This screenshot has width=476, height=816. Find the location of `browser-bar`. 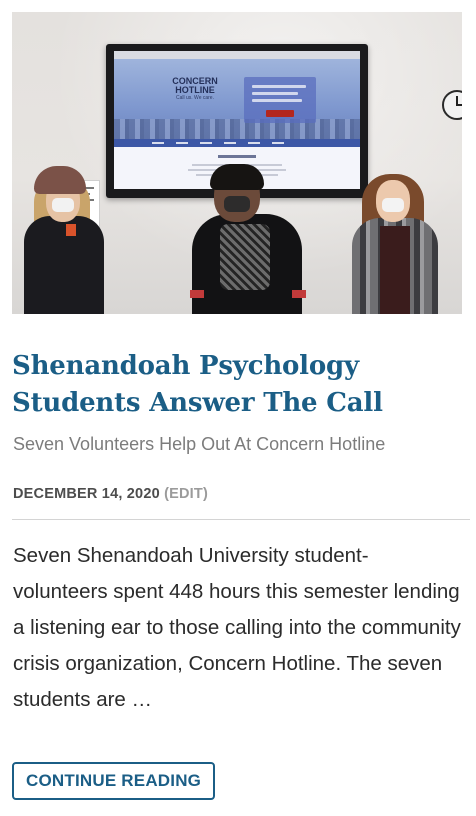

browser-bar is located at coordinates (237, 55).